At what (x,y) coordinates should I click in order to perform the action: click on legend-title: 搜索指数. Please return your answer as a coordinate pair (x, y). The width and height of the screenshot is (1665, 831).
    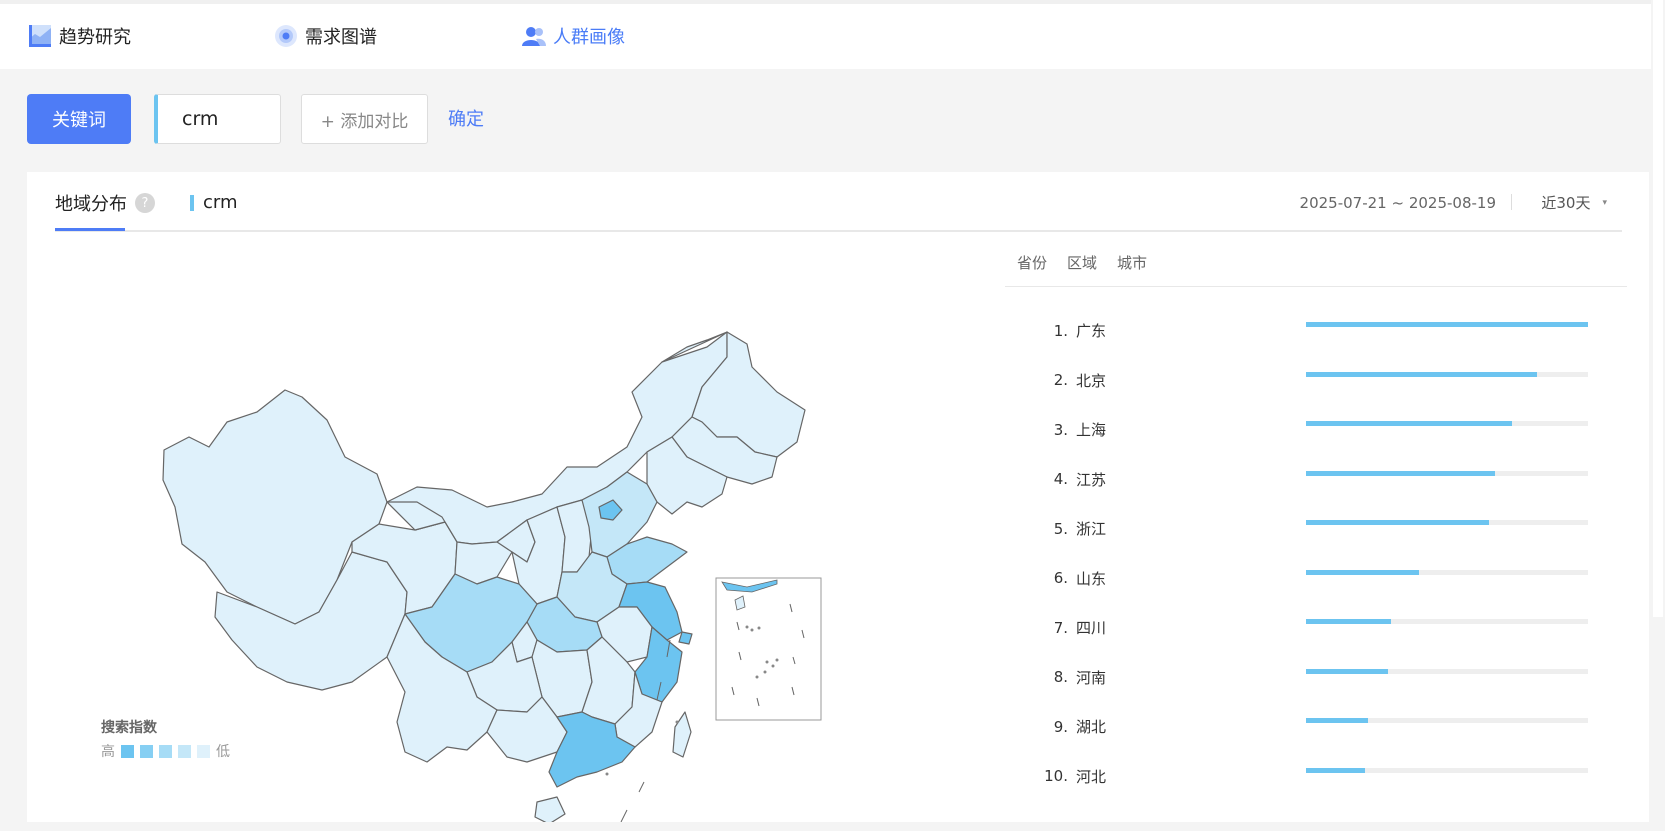
    Looking at the image, I should click on (129, 728).